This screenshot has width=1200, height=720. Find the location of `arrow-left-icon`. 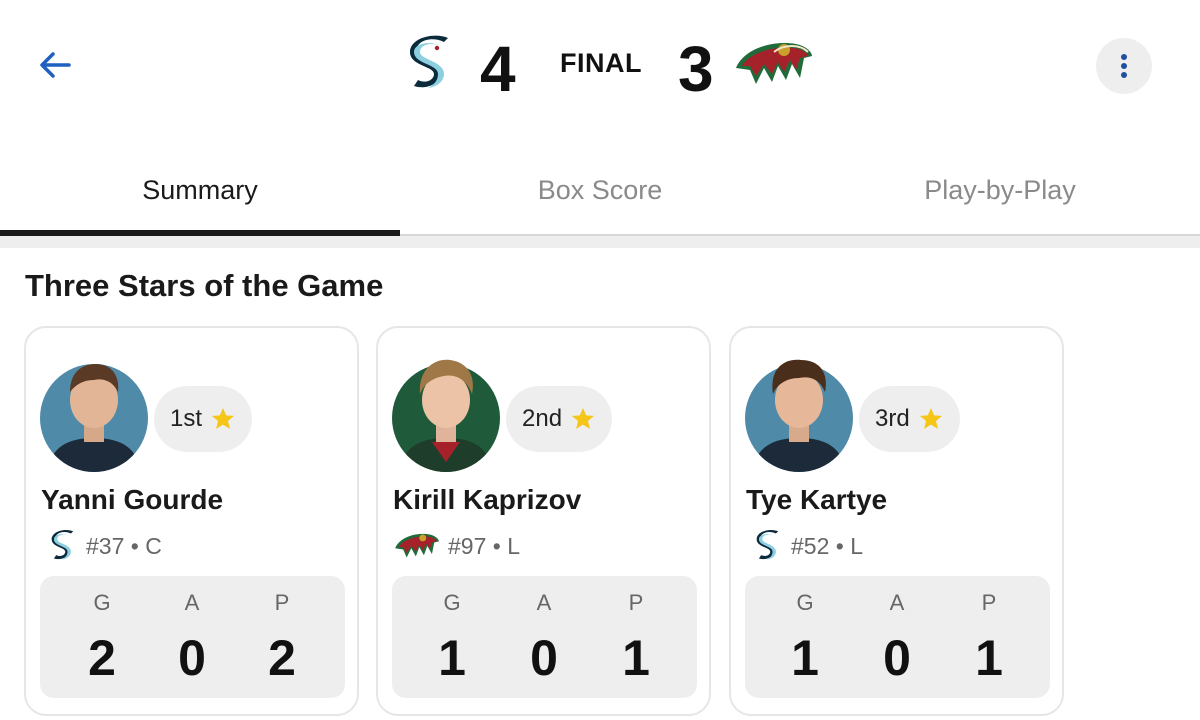

arrow-left-icon is located at coordinates (55, 65).